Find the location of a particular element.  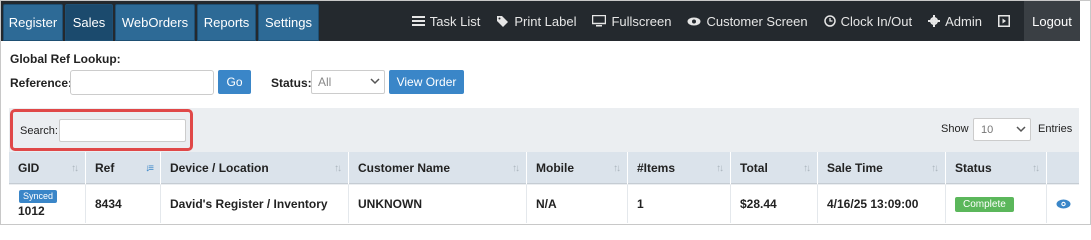

tab-sales: Sales is located at coordinates (89, 22).